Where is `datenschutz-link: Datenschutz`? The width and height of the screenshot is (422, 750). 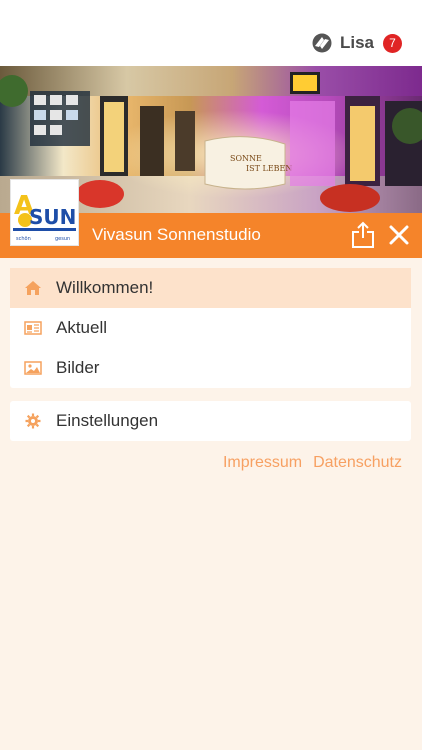 datenschutz-link: Datenschutz is located at coordinates (357, 463).